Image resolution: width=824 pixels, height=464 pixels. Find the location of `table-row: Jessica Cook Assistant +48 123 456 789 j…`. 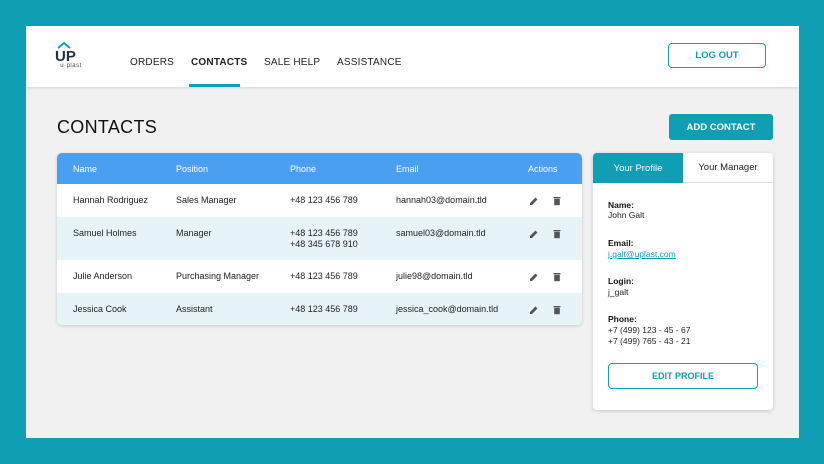

table-row: Jessica Cook Assistant +48 123 456 789 j… is located at coordinates (319, 309).